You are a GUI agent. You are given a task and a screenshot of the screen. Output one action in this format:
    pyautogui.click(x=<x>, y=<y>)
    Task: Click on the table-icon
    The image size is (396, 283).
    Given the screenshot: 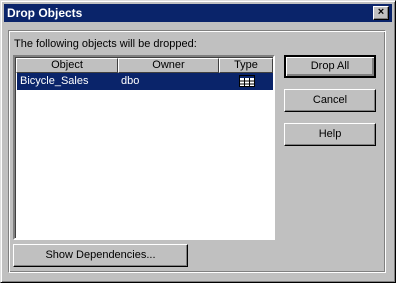 What is the action you would take?
    pyautogui.click(x=247, y=84)
    